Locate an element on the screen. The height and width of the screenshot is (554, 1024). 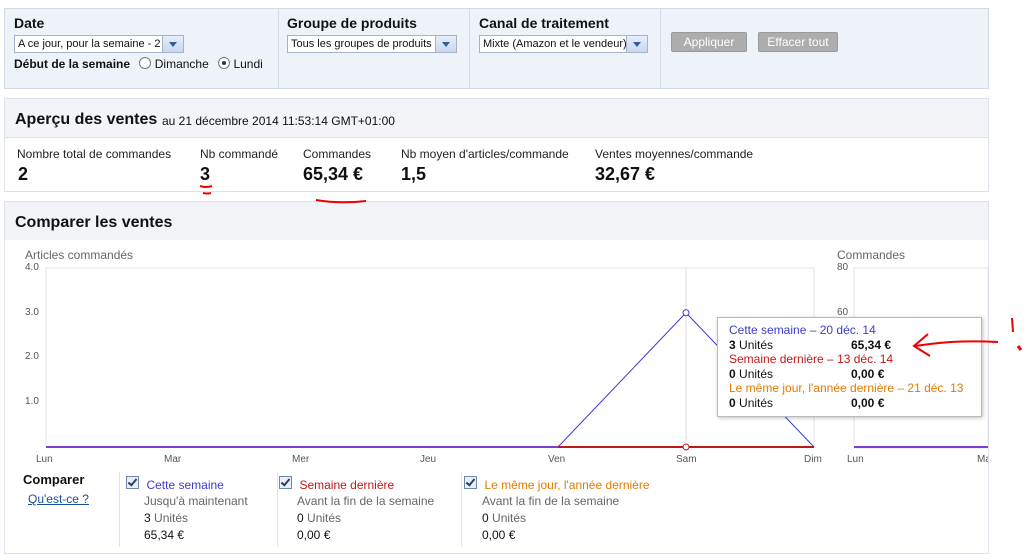
whats-this-link: Qu'est-ce ? is located at coordinates (58, 499).